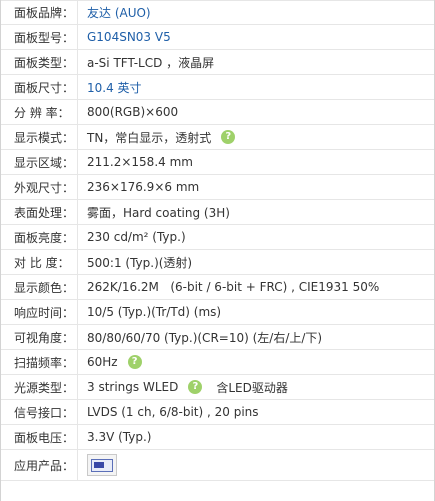 This screenshot has width=435, height=501. Describe the element at coordinates (217, 237) in the screenshot. I see `spec-row-brightness: 面板亮度： 230 cd/m² (Typ.)` at that location.